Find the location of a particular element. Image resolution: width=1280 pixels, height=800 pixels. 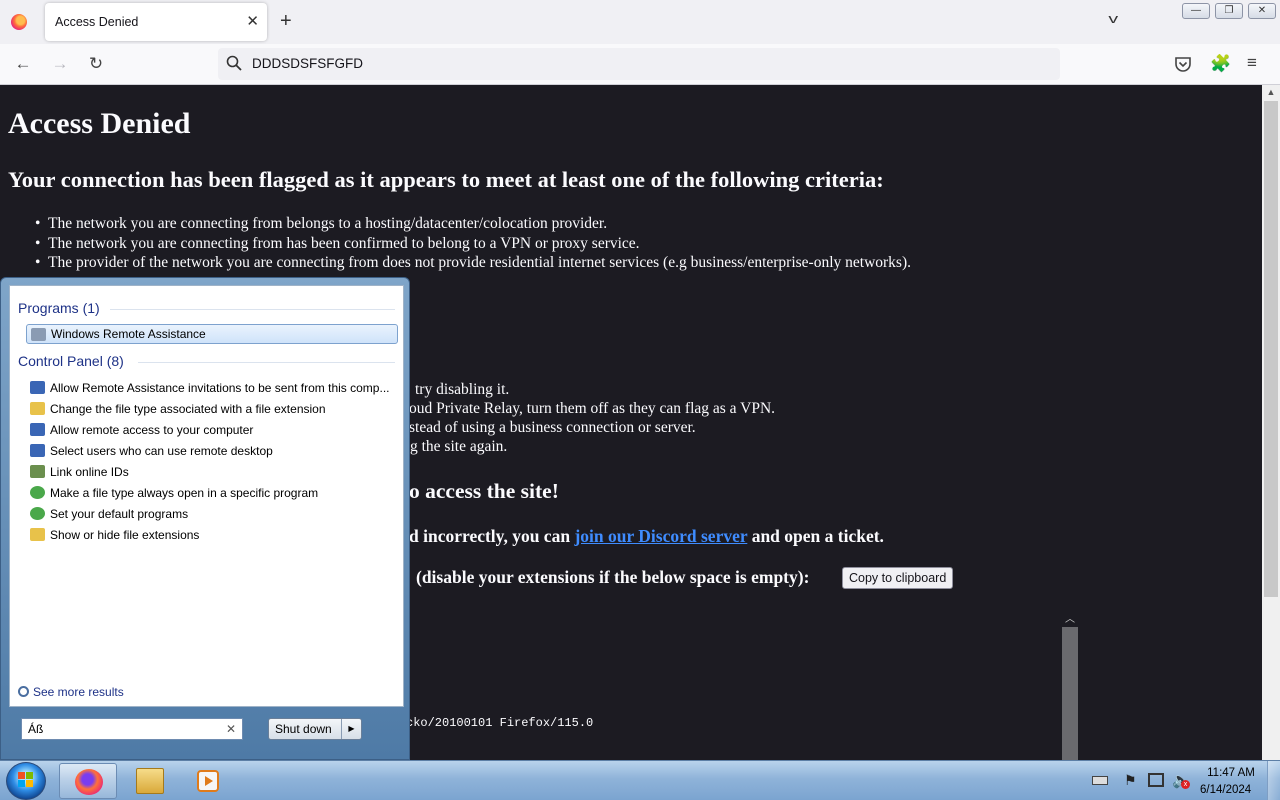

back-arrow-icon: ← is located at coordinates (23, 64).